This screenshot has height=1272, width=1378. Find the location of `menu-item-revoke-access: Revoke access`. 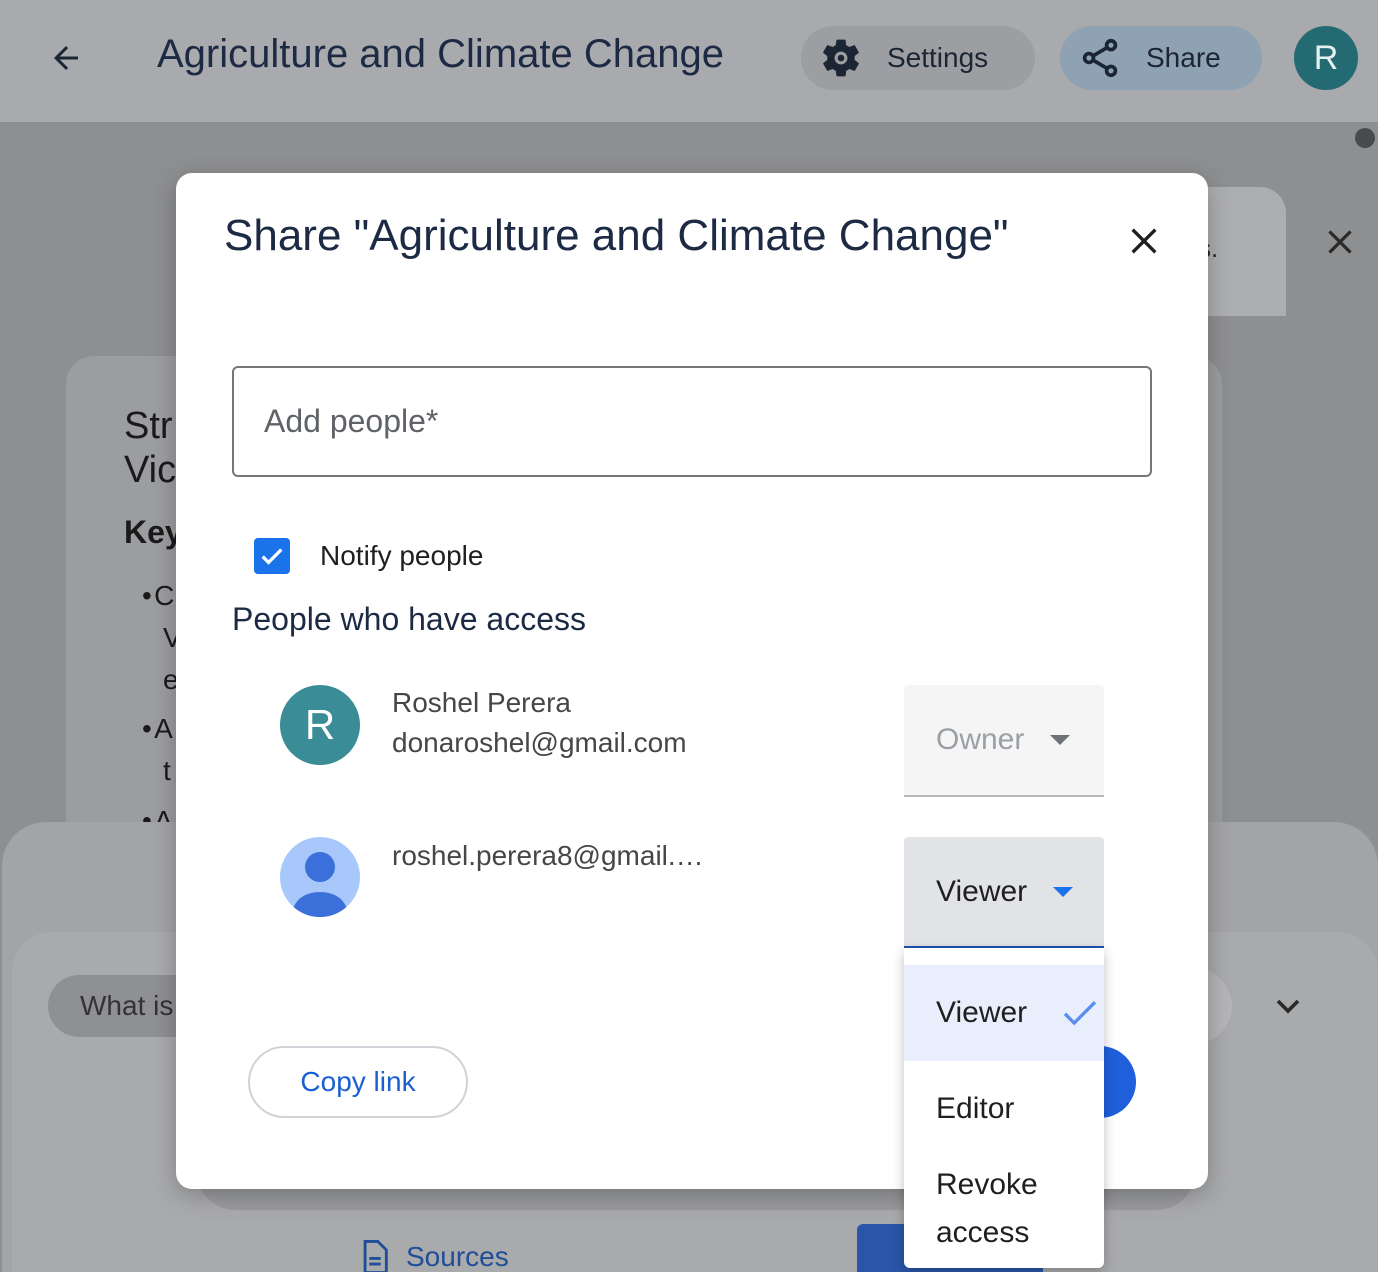

menu-item-revoke-access: Revoke access is located at coordinates (1004, 1209).